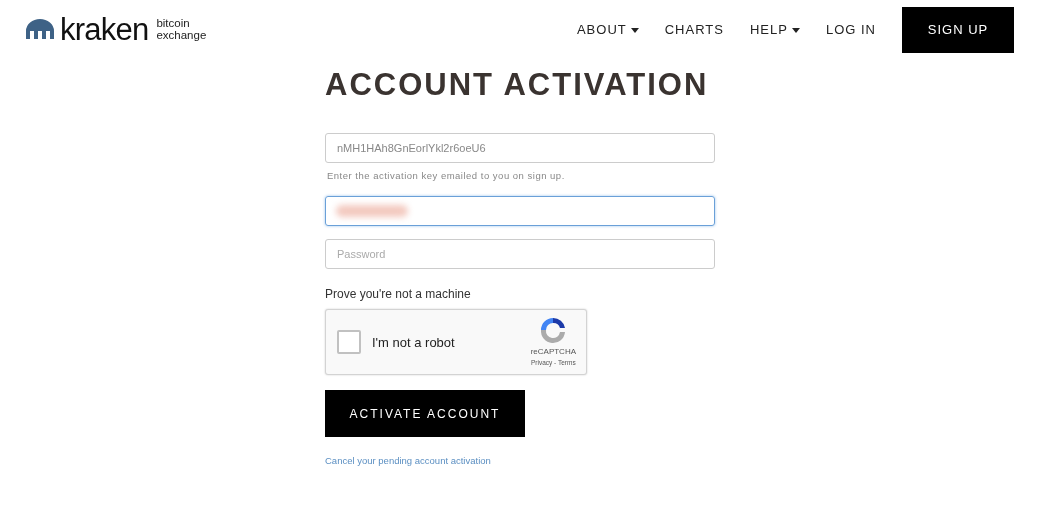 Image resolution: width=1044 pixels, height=519 pixels. What do you see at coordinates (520, 211) in the screenshot?
I see `email-field` at bounding box center [520, 211].